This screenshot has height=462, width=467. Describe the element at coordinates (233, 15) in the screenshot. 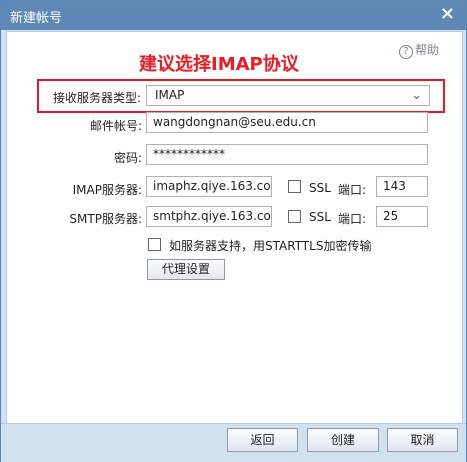

I see `title-bar: 新建帐号 ×` at that location.